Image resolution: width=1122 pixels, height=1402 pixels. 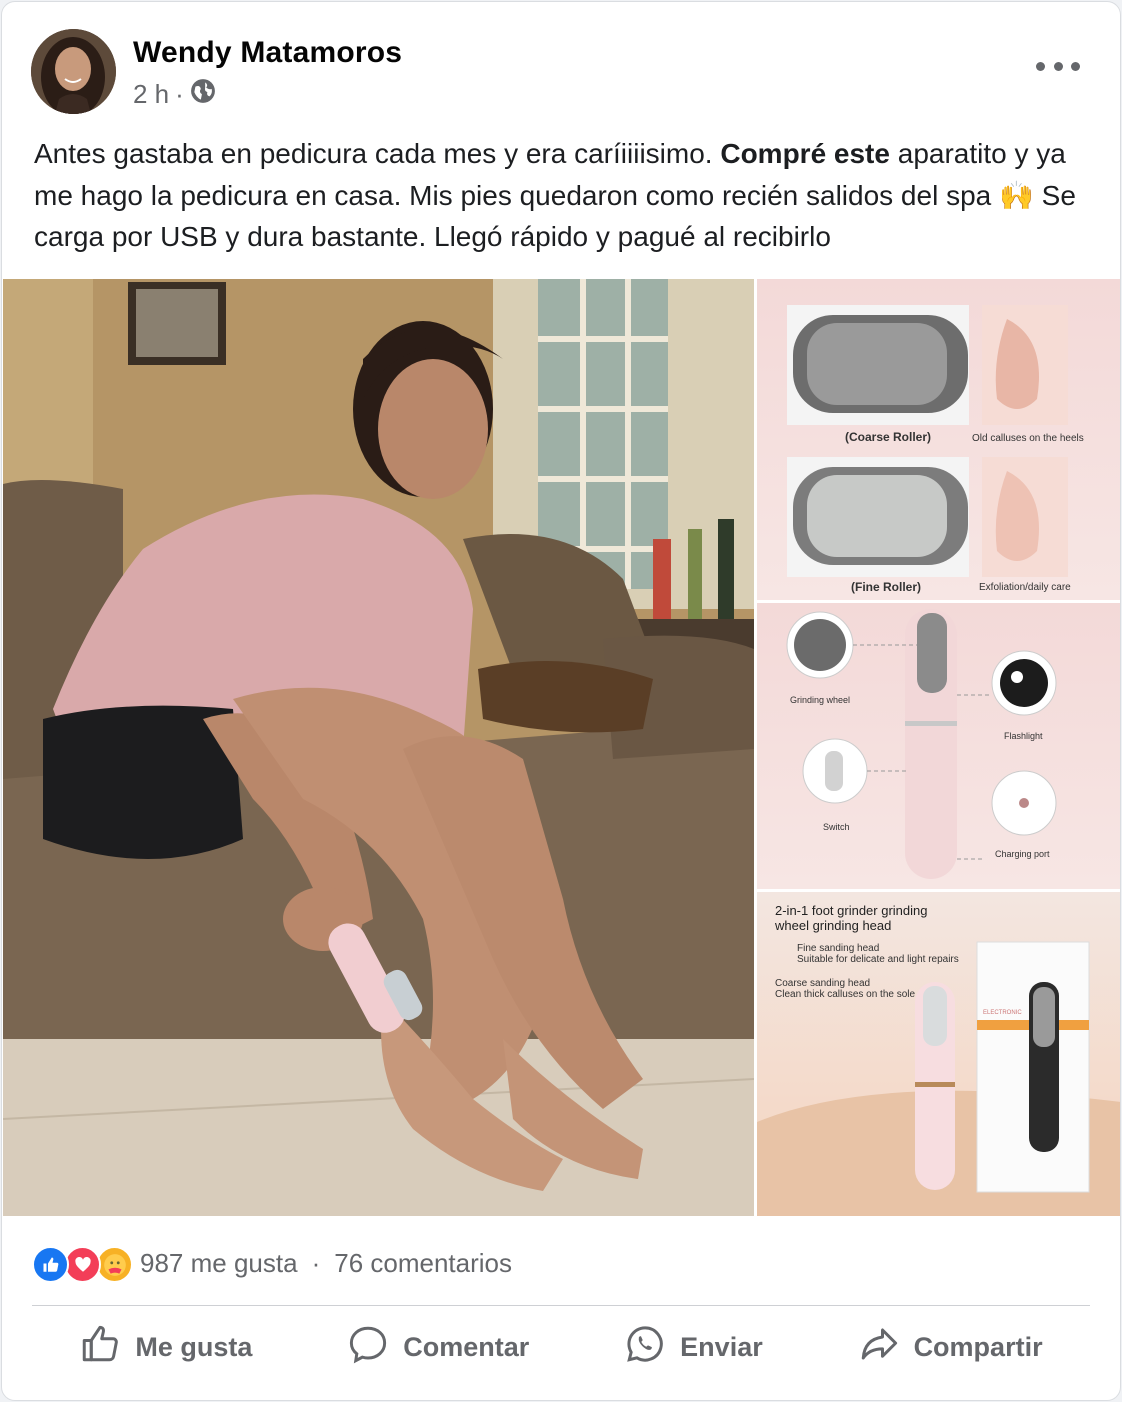 What do you see at coordinates (73, 71) in the screenshot?
I see `author-avatar` at bounding box center [73, 71].